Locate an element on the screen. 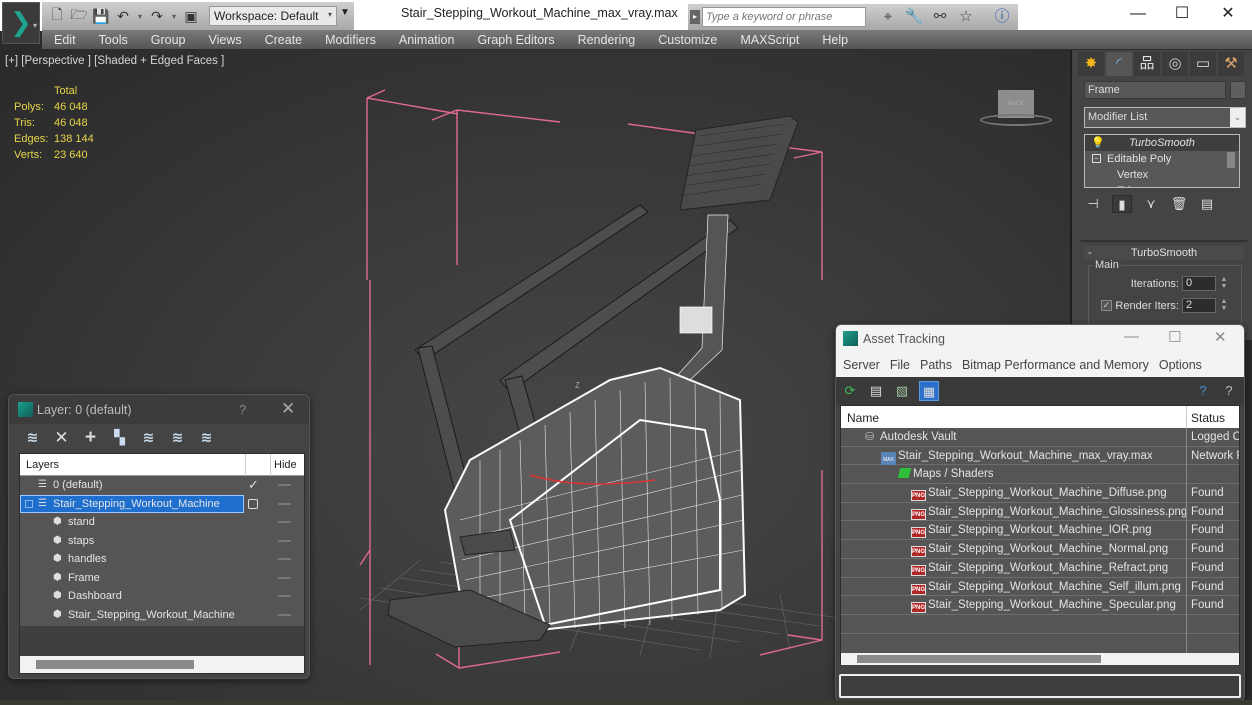 This screenshot has width=1252, height=705. freeze-layers-icon: ≋ is located at coordinates (206, 437).